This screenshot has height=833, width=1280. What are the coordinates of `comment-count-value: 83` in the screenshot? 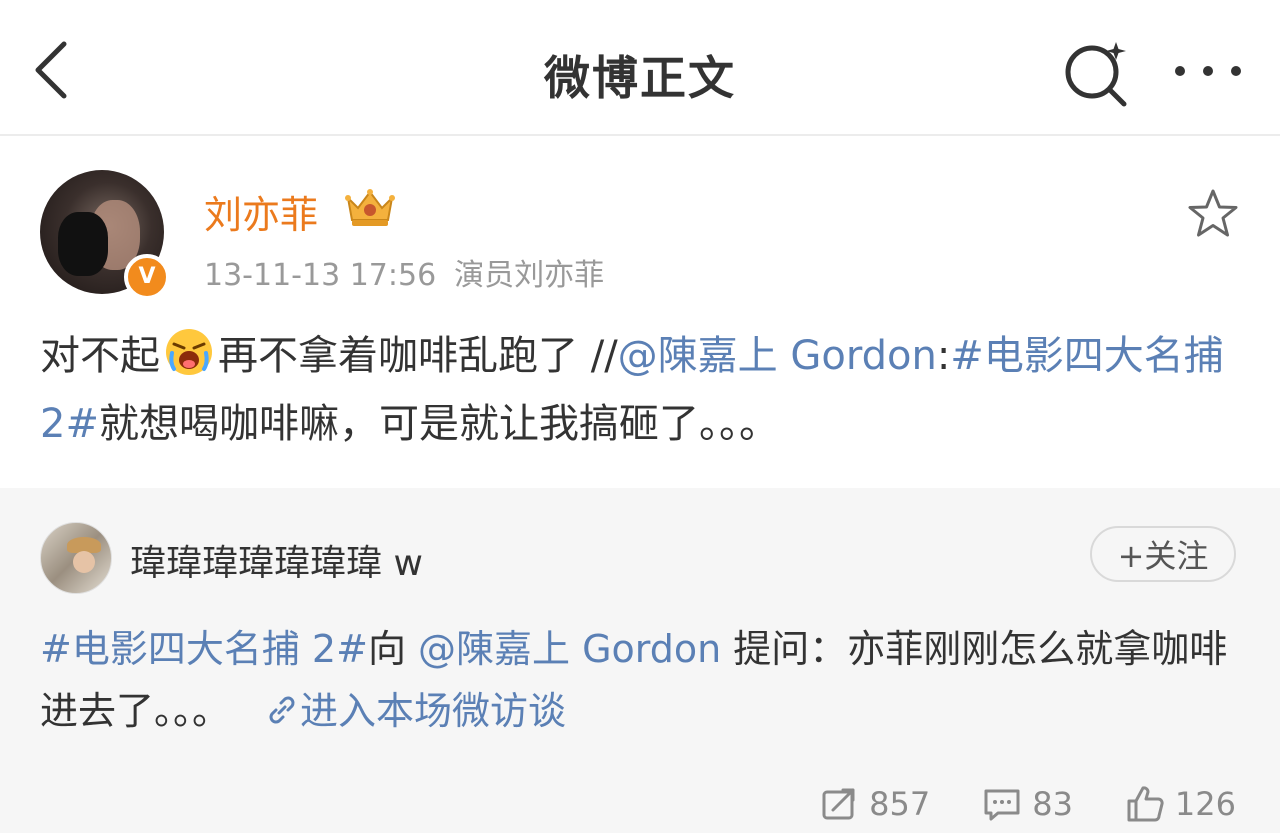 It's located at (1052, 804).